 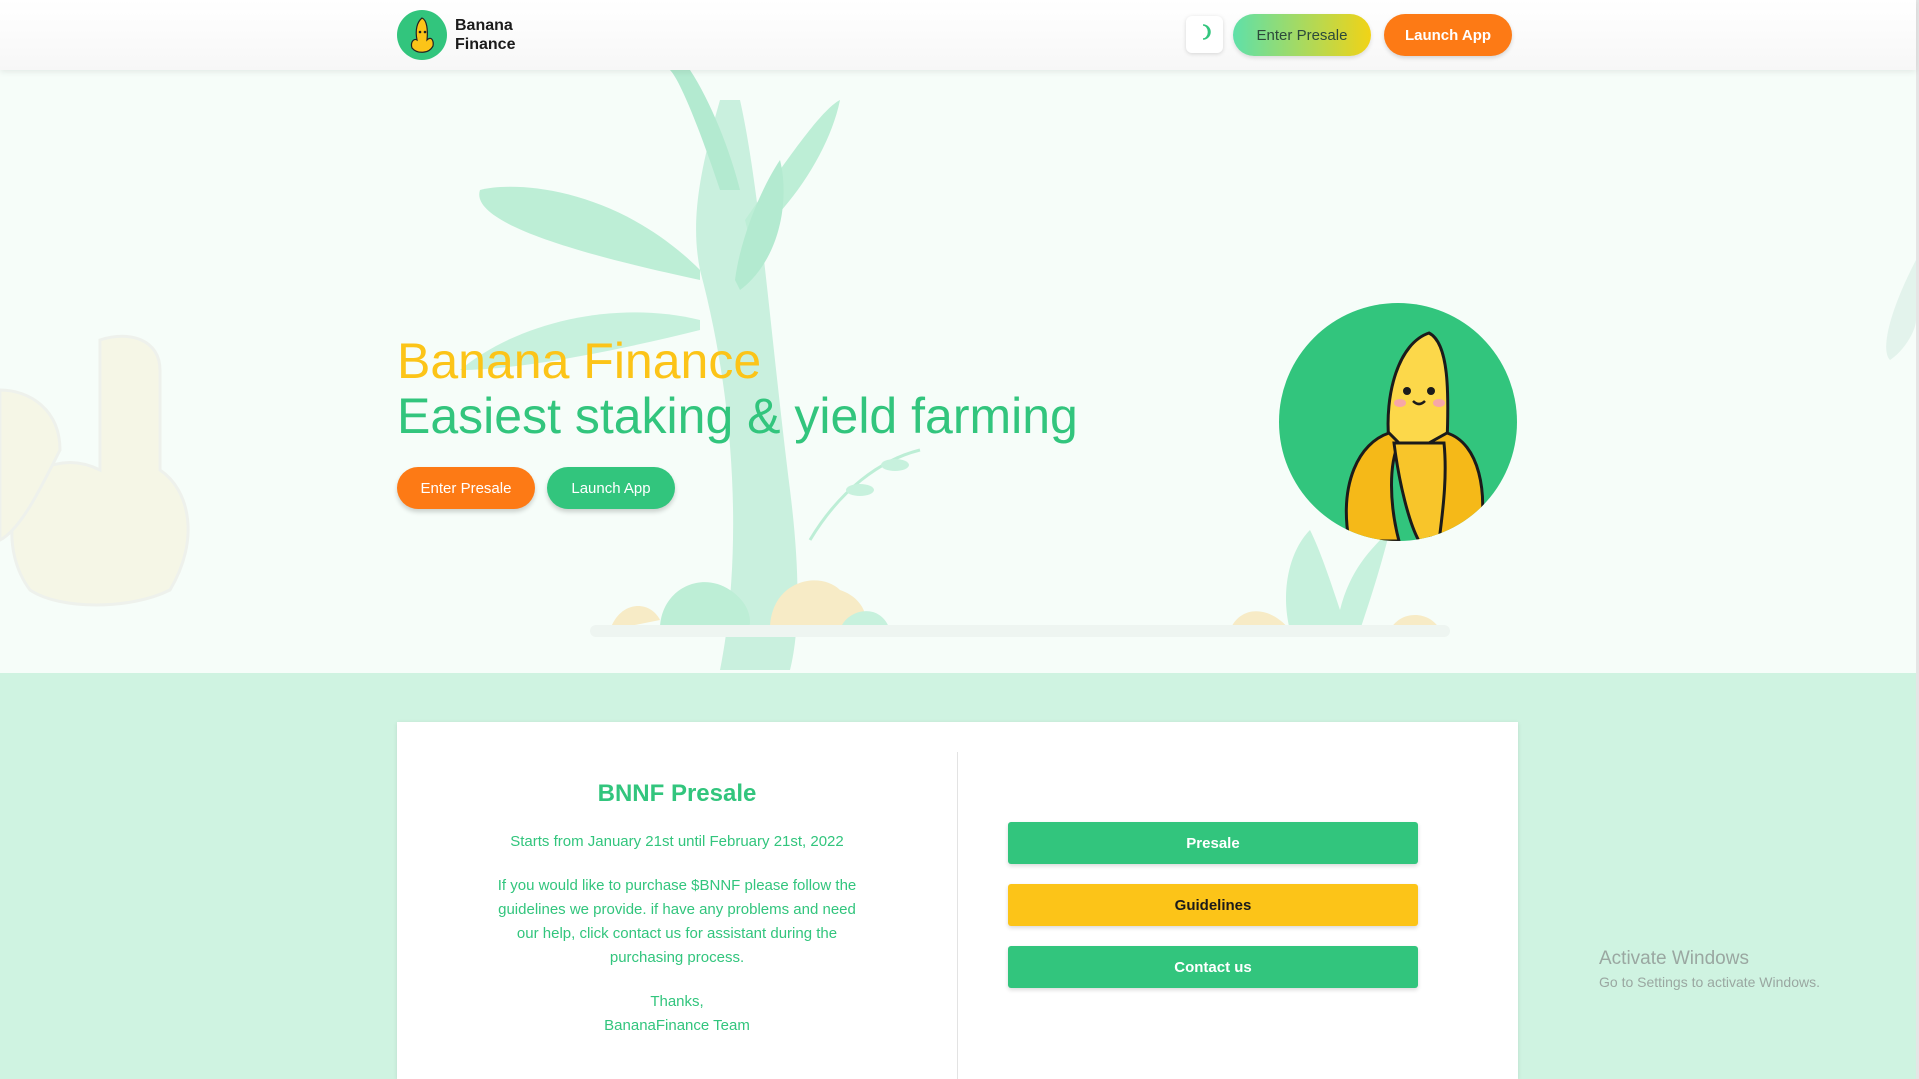 What do you see at coordinates (677, 793) in the screenshot?
I see `presale-title: BNNF Presale` at bounding box center [677, 793].